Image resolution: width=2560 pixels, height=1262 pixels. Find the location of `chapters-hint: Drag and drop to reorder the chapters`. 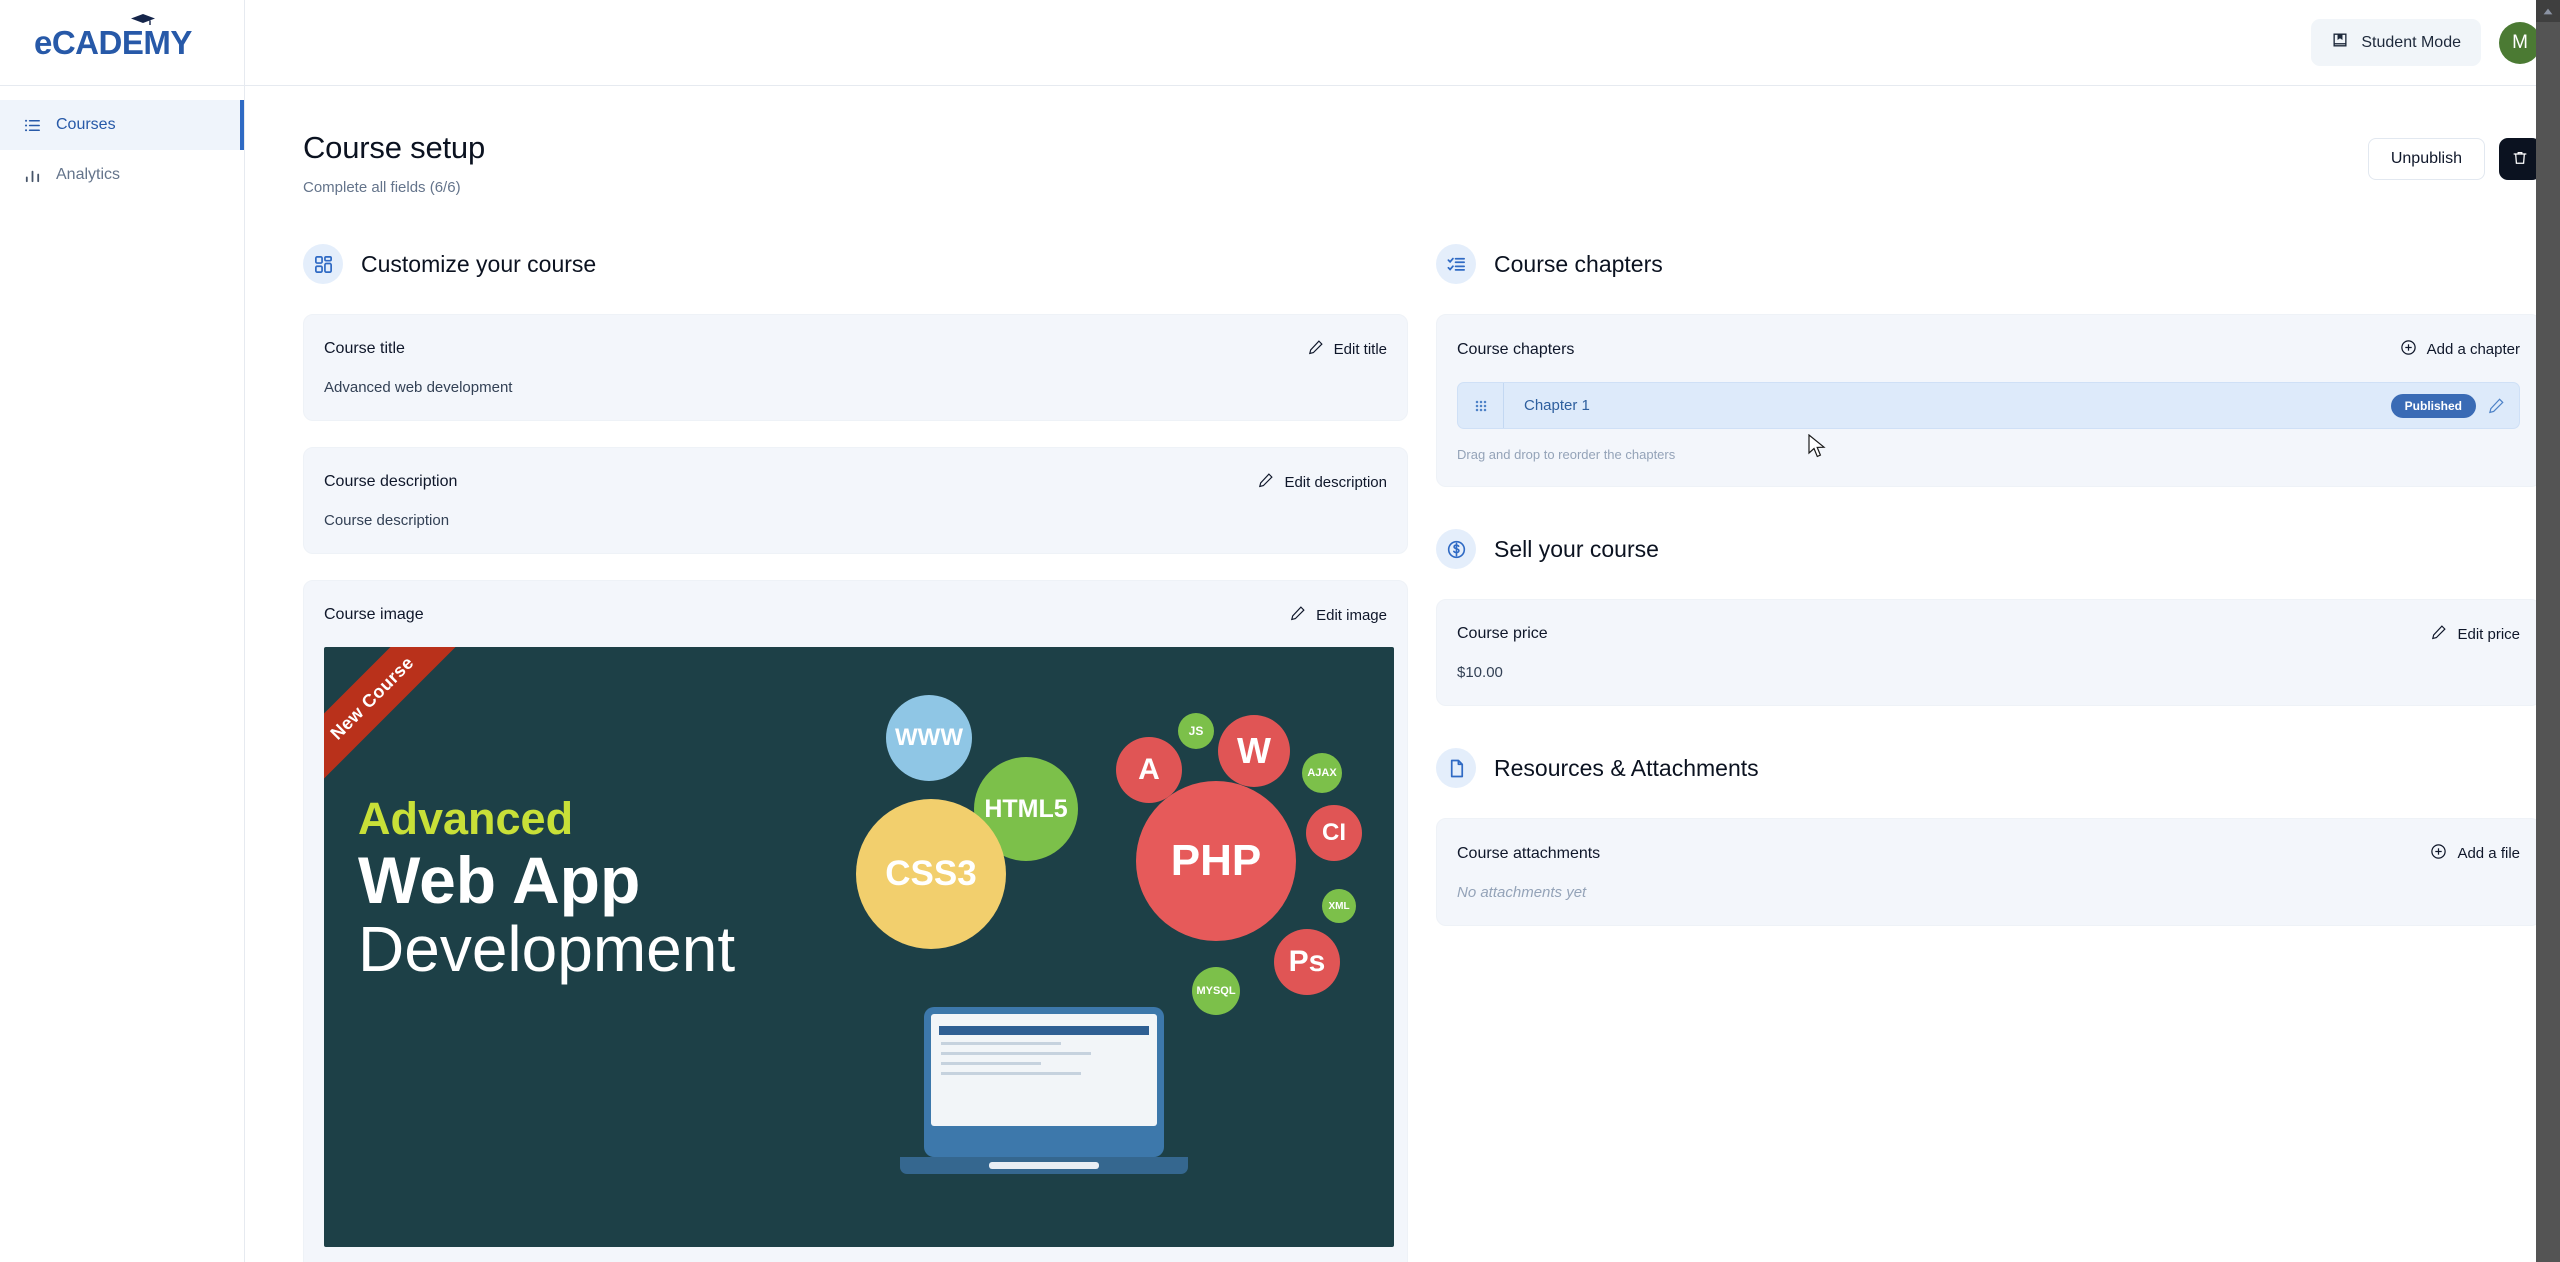

chapters-hint: Drag and drop to reorder the chapters is located at coordinates (1566, 454).